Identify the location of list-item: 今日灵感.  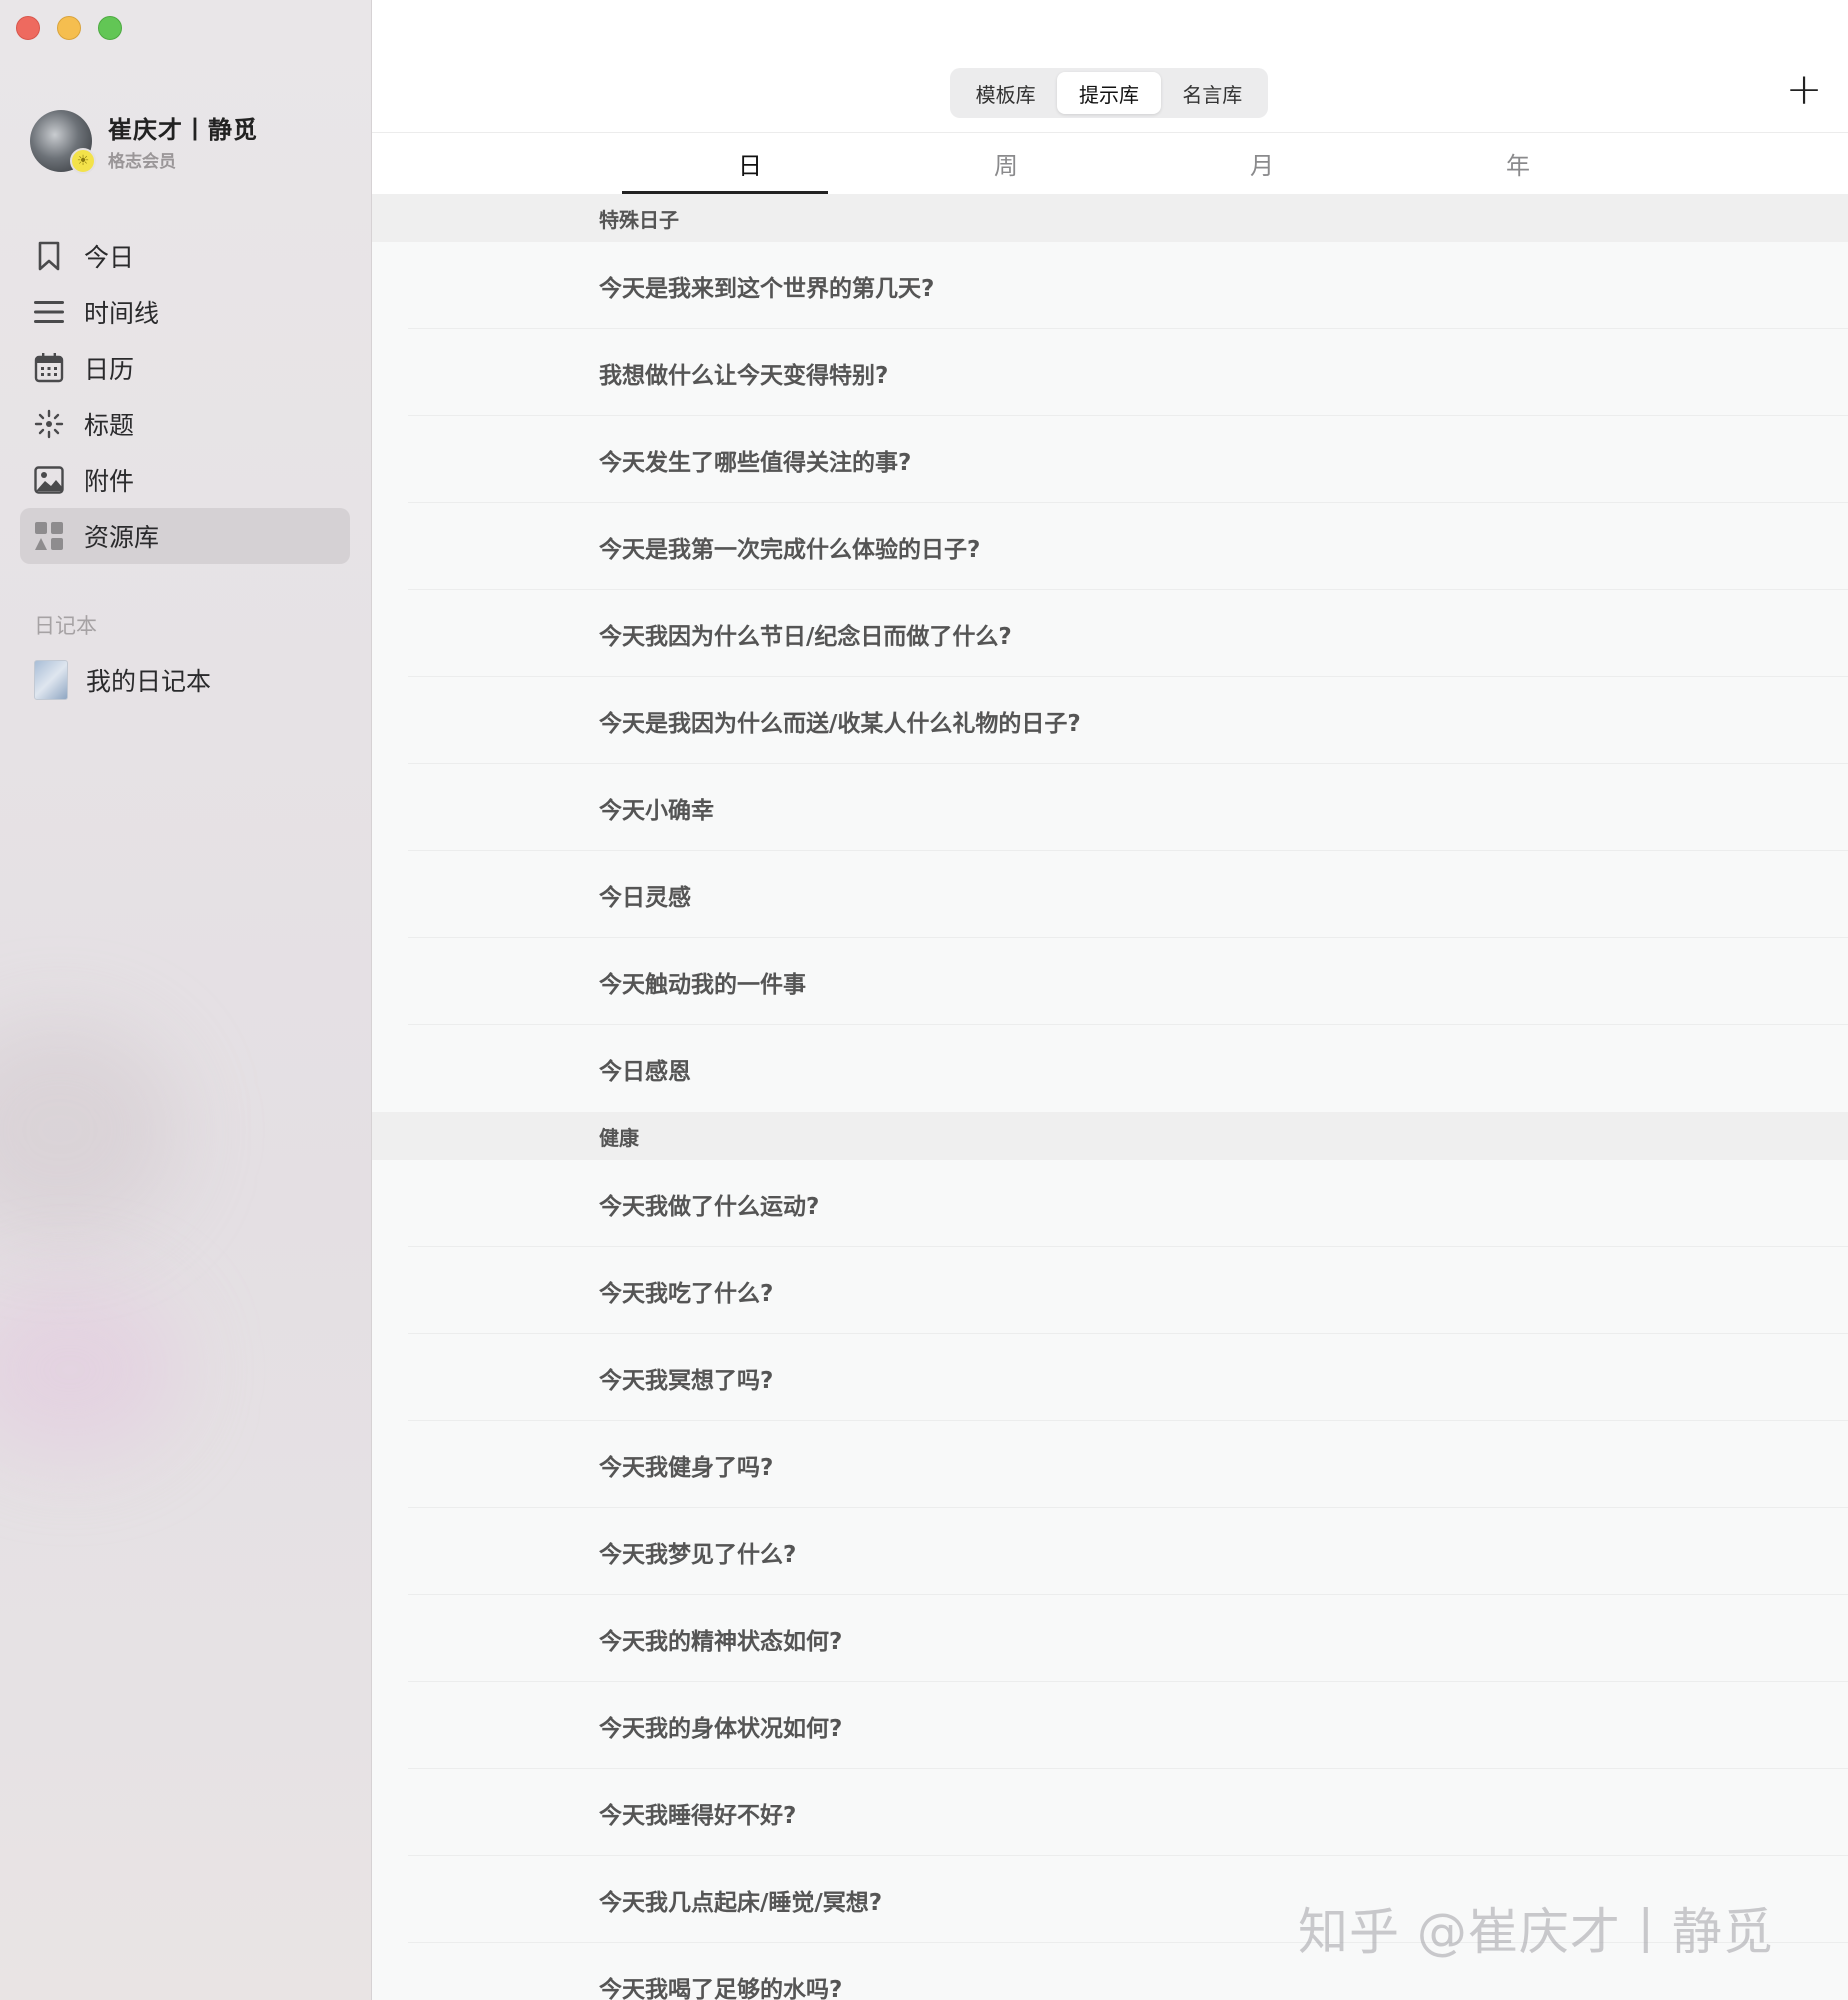
(1110, 894).